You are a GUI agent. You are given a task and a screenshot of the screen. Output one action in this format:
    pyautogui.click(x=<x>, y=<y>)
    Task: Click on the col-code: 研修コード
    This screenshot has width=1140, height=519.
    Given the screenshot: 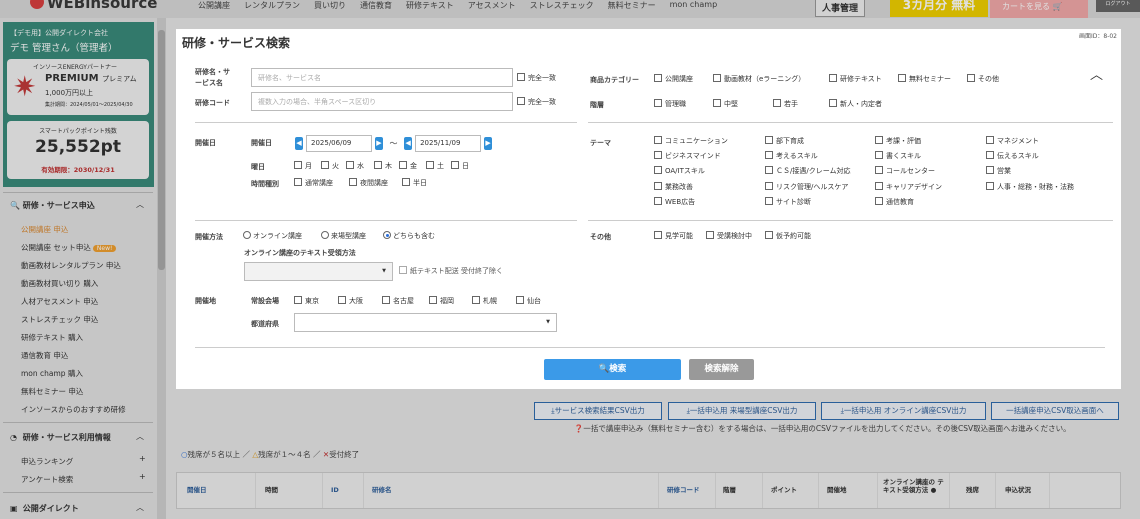 What is the action you would take?
    pyautogui.click(x=683, y=490)
    